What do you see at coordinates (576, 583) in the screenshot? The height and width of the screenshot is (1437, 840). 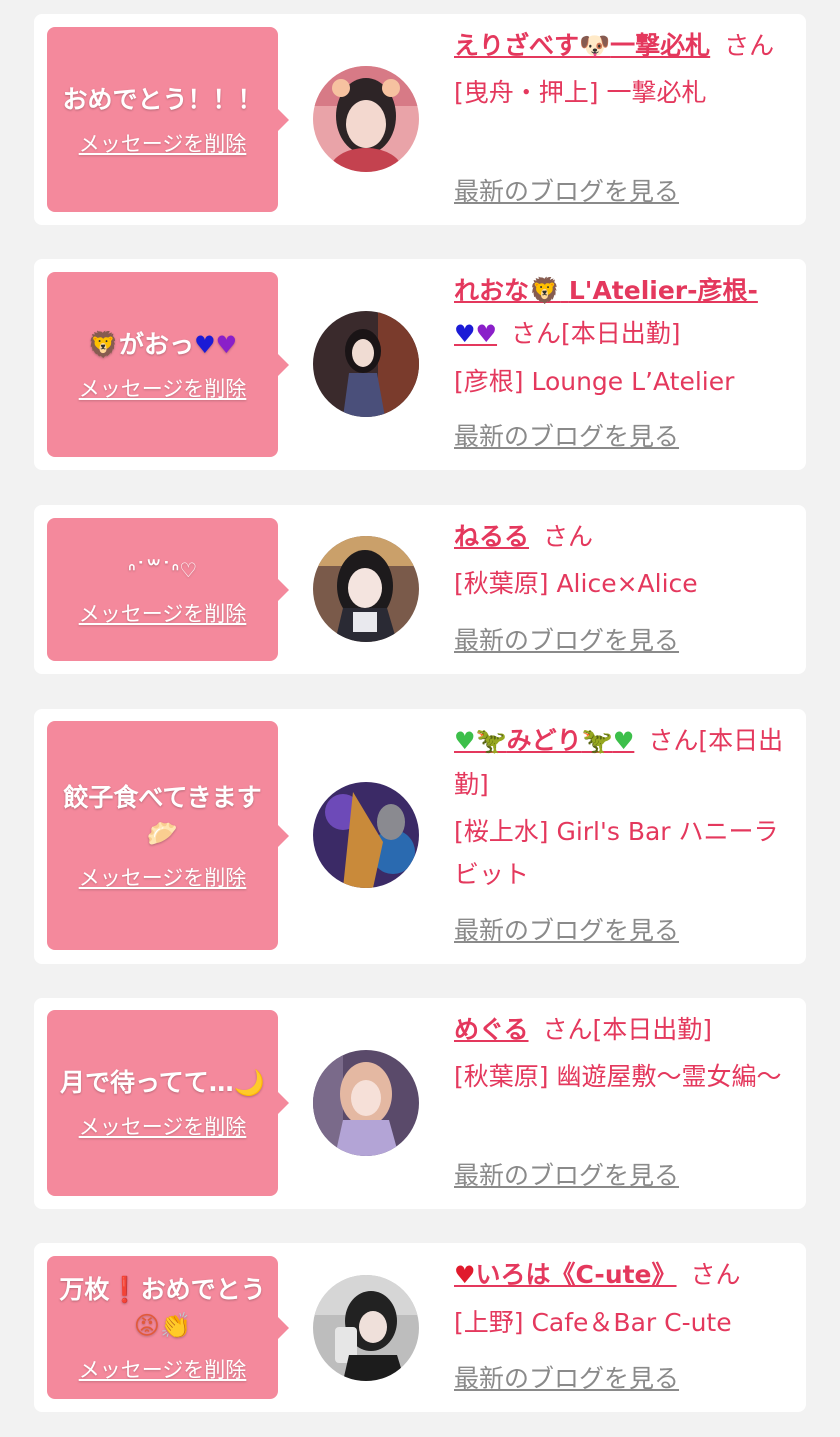 I see `shop-name: [秋葉原] Alice×Alice` at bounding box center [576, 583].